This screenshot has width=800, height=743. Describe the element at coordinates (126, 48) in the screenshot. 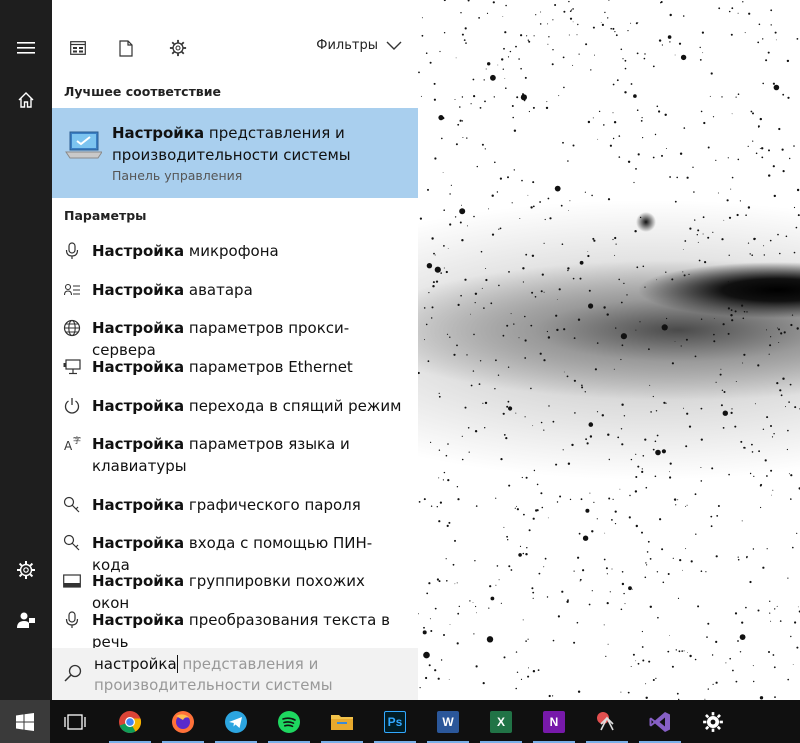

I see `documents-filter-button` at that location.